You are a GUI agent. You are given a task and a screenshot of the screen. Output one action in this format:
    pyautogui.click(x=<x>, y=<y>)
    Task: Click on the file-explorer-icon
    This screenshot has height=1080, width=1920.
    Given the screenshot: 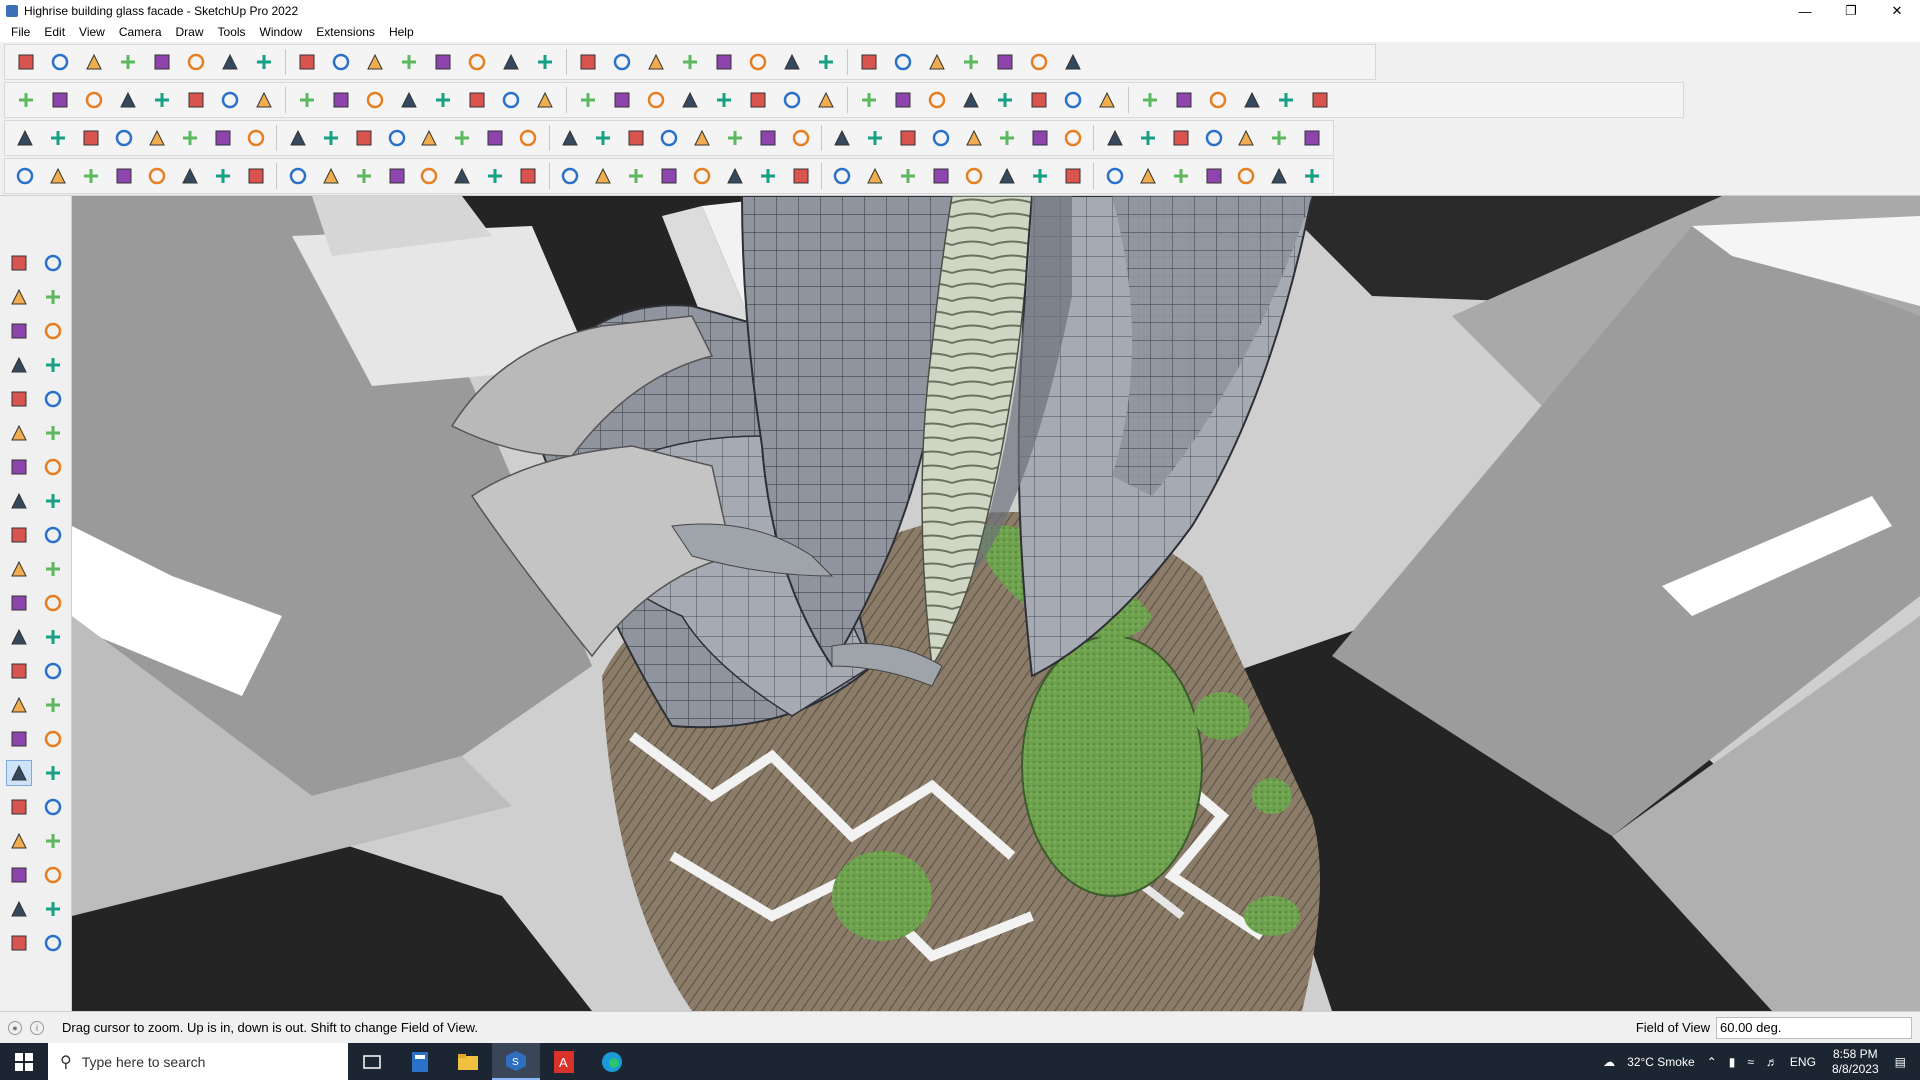 What is the action you would take?
    pyautogui.click(x=468, y=1061)
    